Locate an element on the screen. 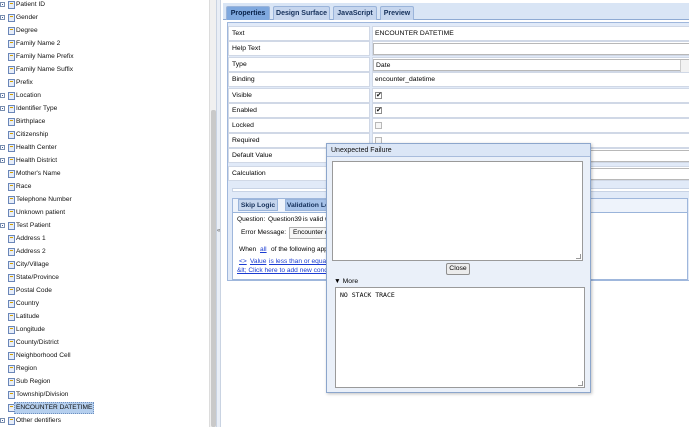 Image resolution: width=689 pixels, height=427 pixels. tree-item-label: Latitude is located at coordinates (28, 316).